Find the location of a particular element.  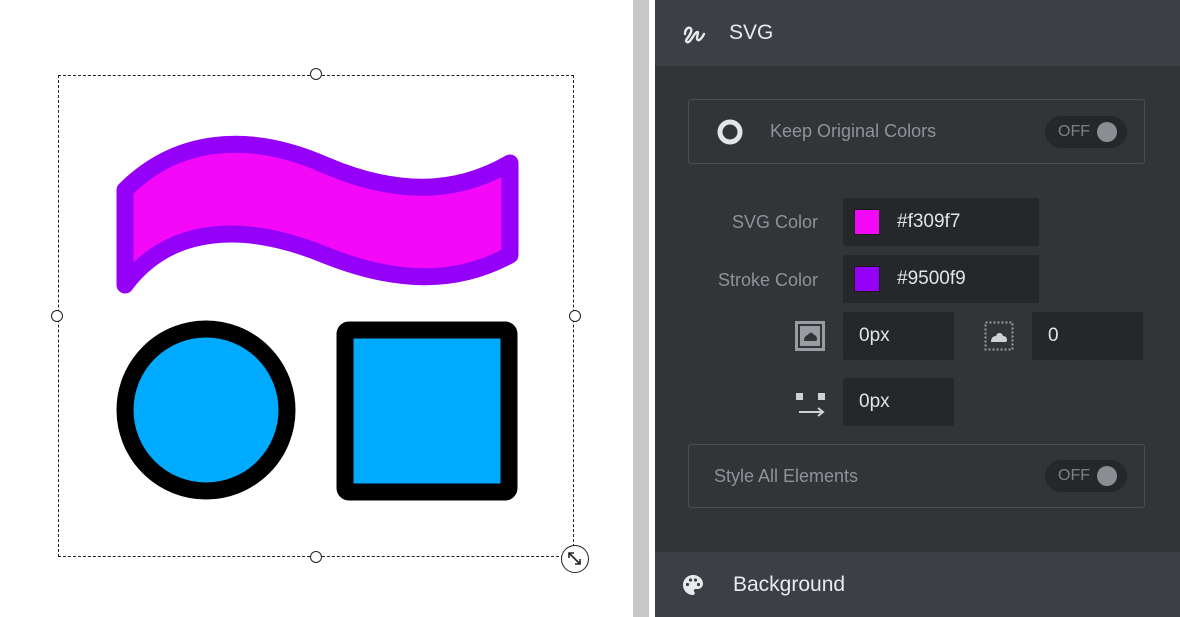

svg-color-field: #f309f7 is located at coordinates (941, 222).